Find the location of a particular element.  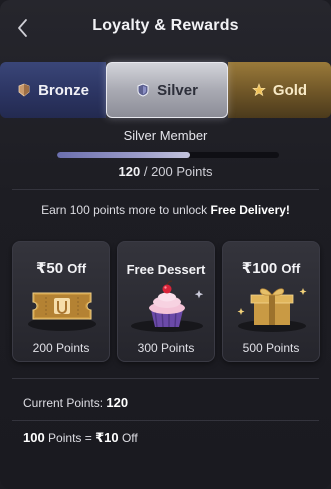

reward-points: 200 Points is located at coordinates (61, 348).